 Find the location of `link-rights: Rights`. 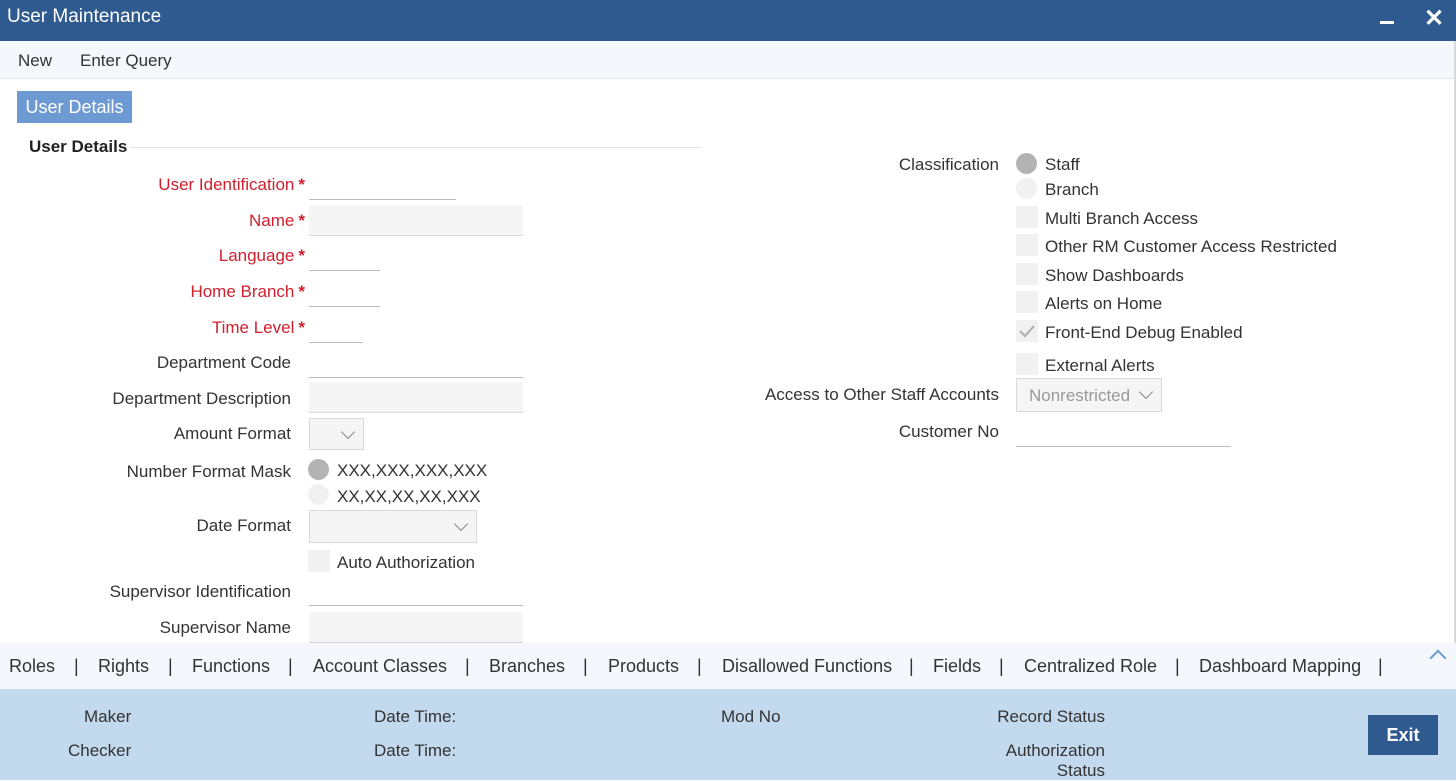

link-rights: Rights is located at coordinates (123, 666).